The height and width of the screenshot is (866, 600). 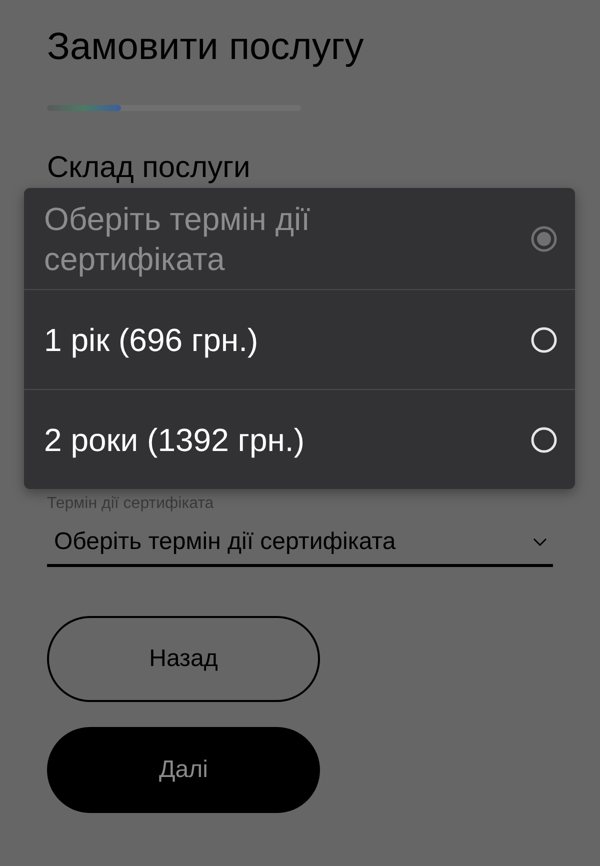 I want to click on chevron-down-icon, so click(x=540, y=542).